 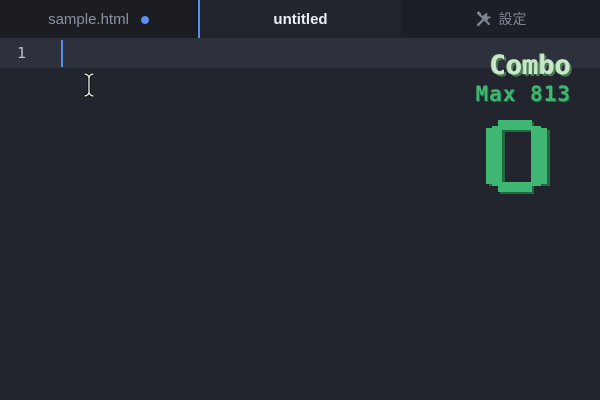 I want to click on tab-bar: sample.html untitled 設定, so click(x=300, y=19).